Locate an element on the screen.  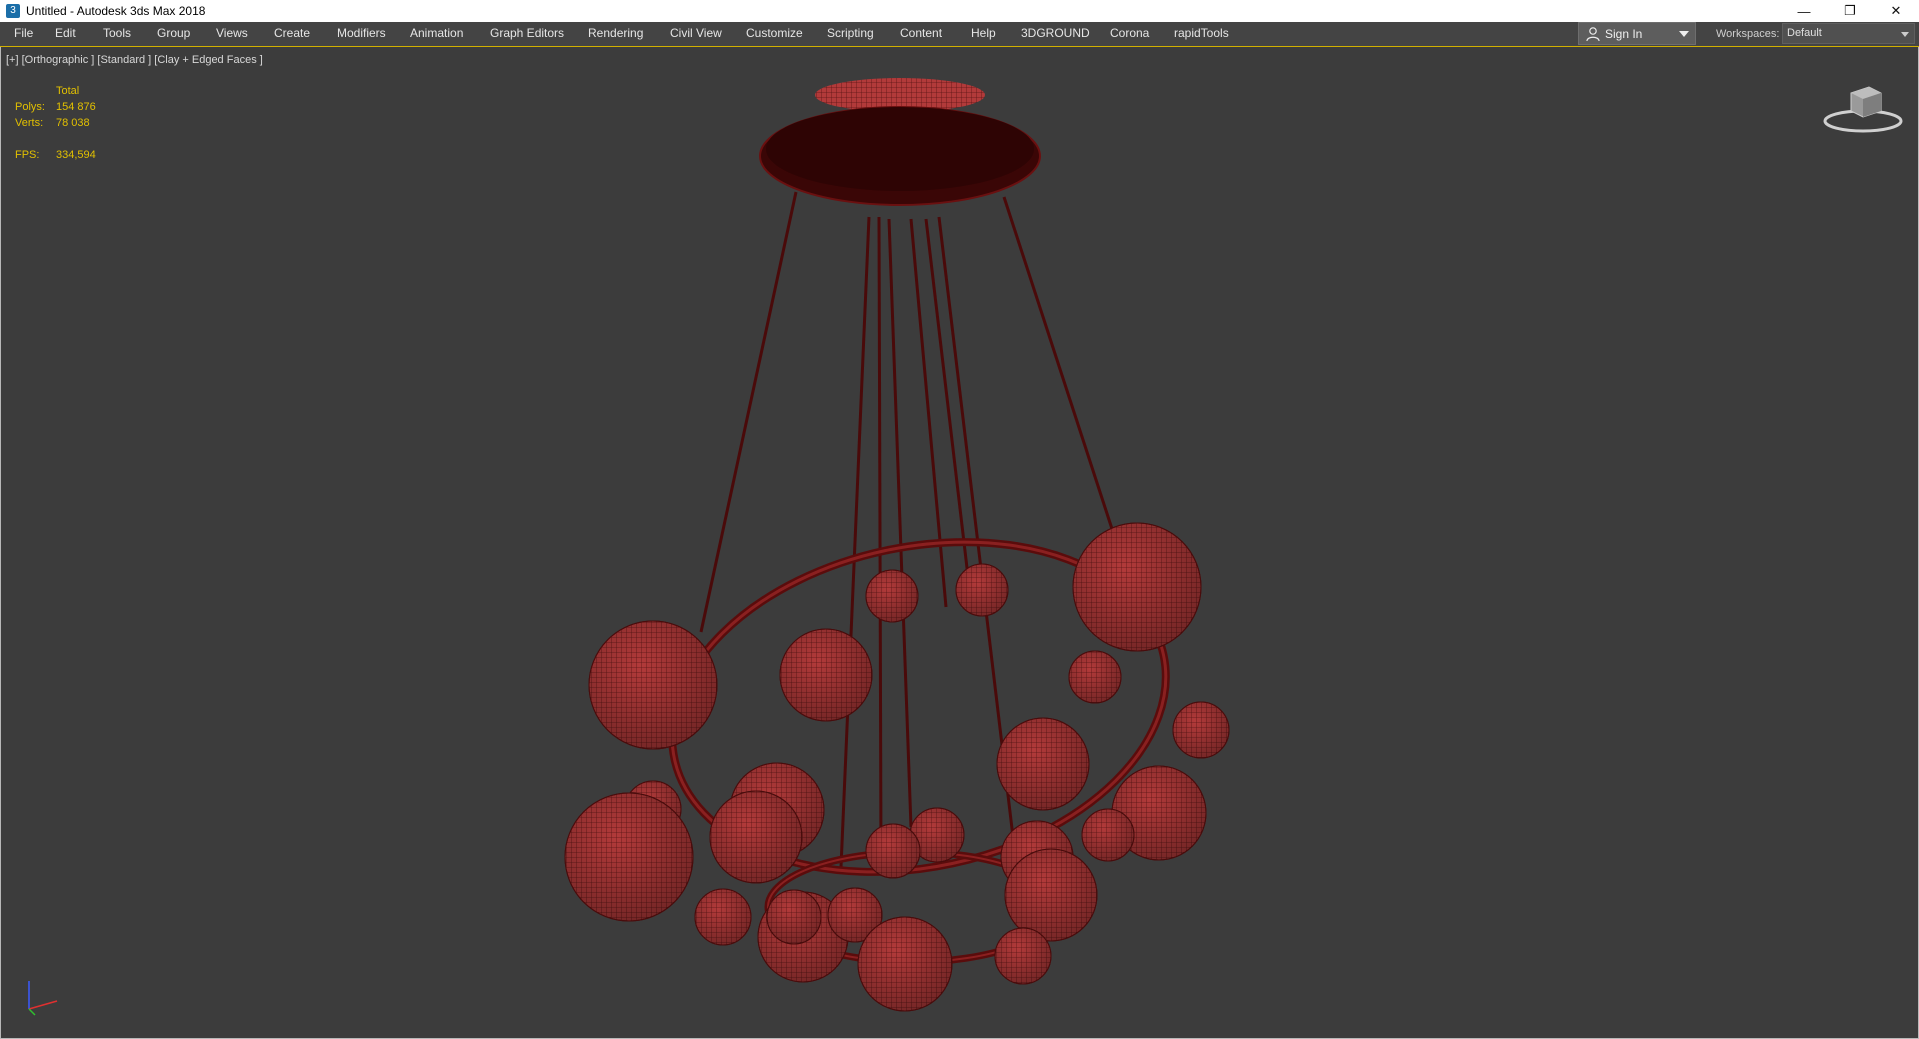
workspaces-dropdown: Default is located at coordinates (1848, 33).